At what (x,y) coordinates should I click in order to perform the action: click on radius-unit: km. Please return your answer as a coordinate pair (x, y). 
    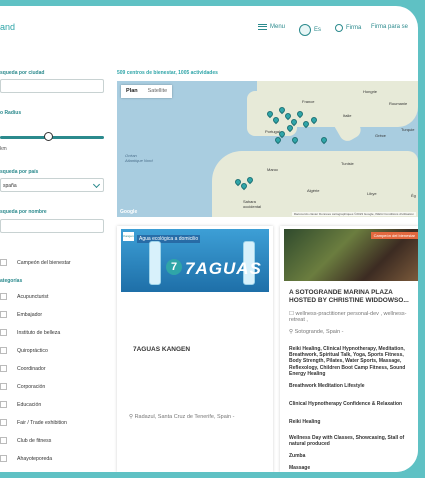
    Looking at the image, I should click on (3, 149).